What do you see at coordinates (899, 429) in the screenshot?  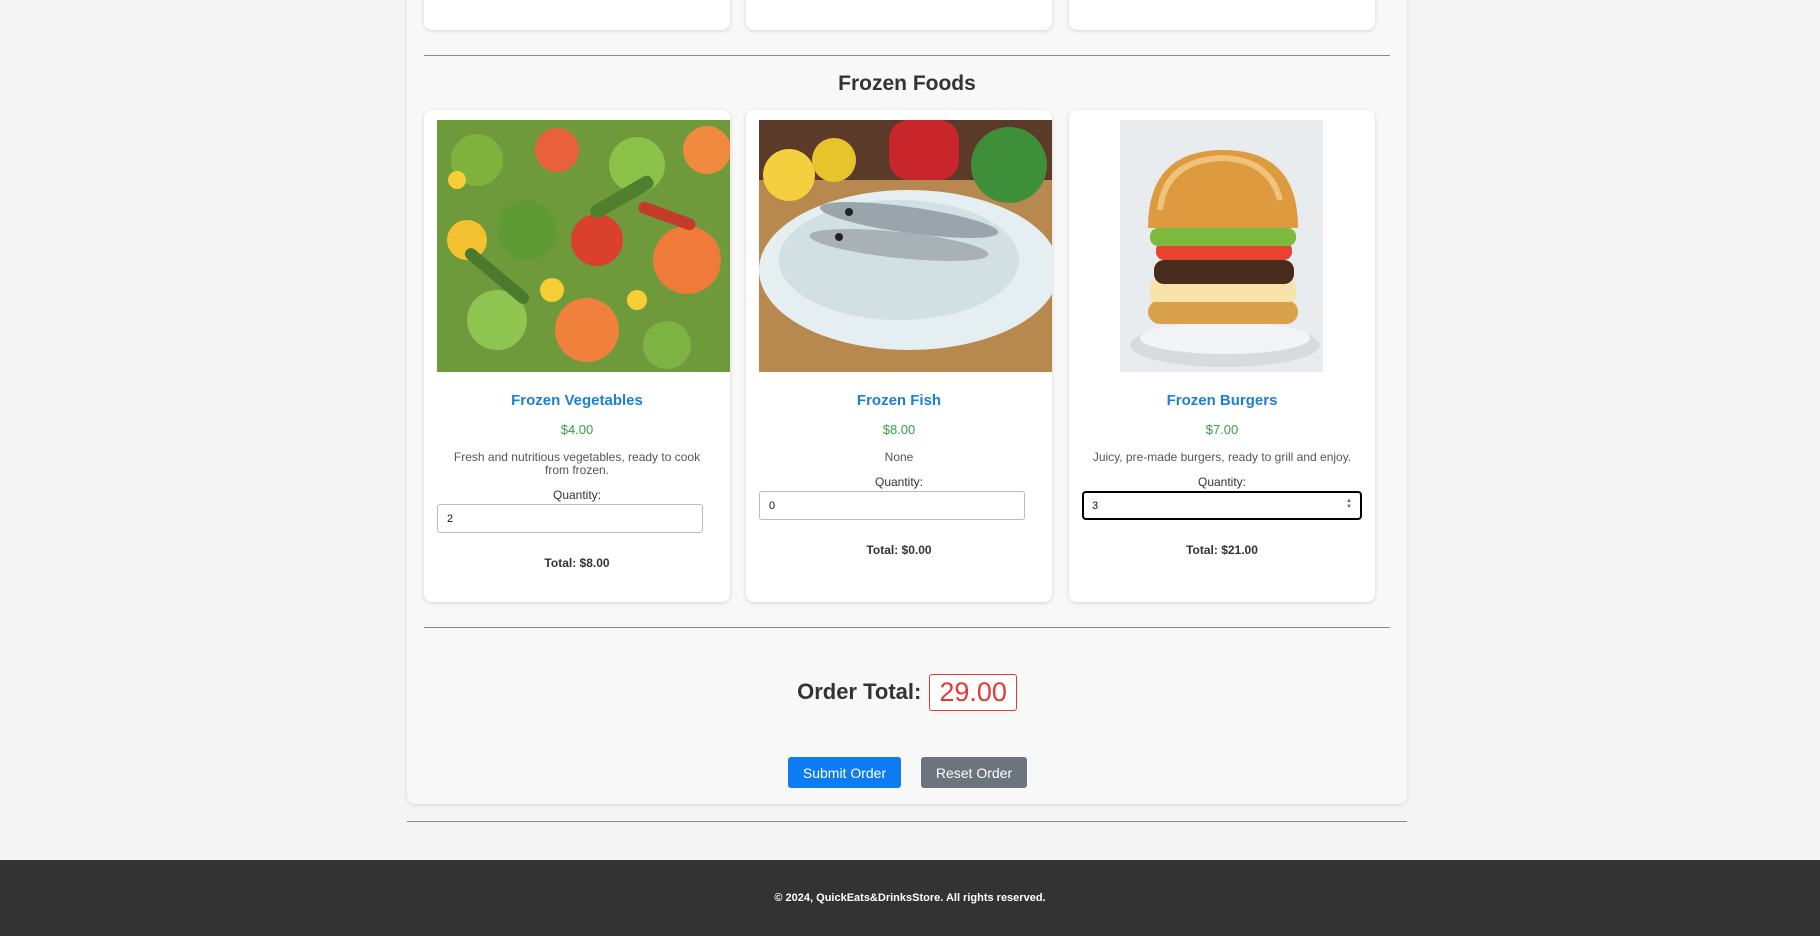 I see `product-price: $8.00` at bounding box center [899, 429].